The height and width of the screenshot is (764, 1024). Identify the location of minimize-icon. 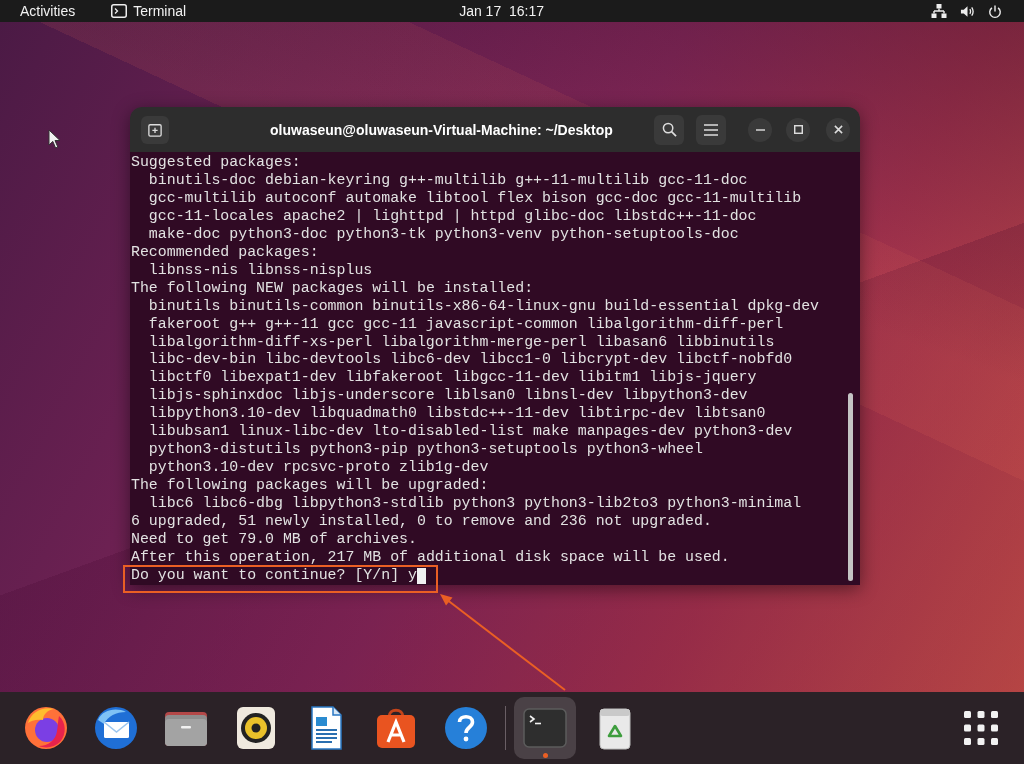
(760, 129).